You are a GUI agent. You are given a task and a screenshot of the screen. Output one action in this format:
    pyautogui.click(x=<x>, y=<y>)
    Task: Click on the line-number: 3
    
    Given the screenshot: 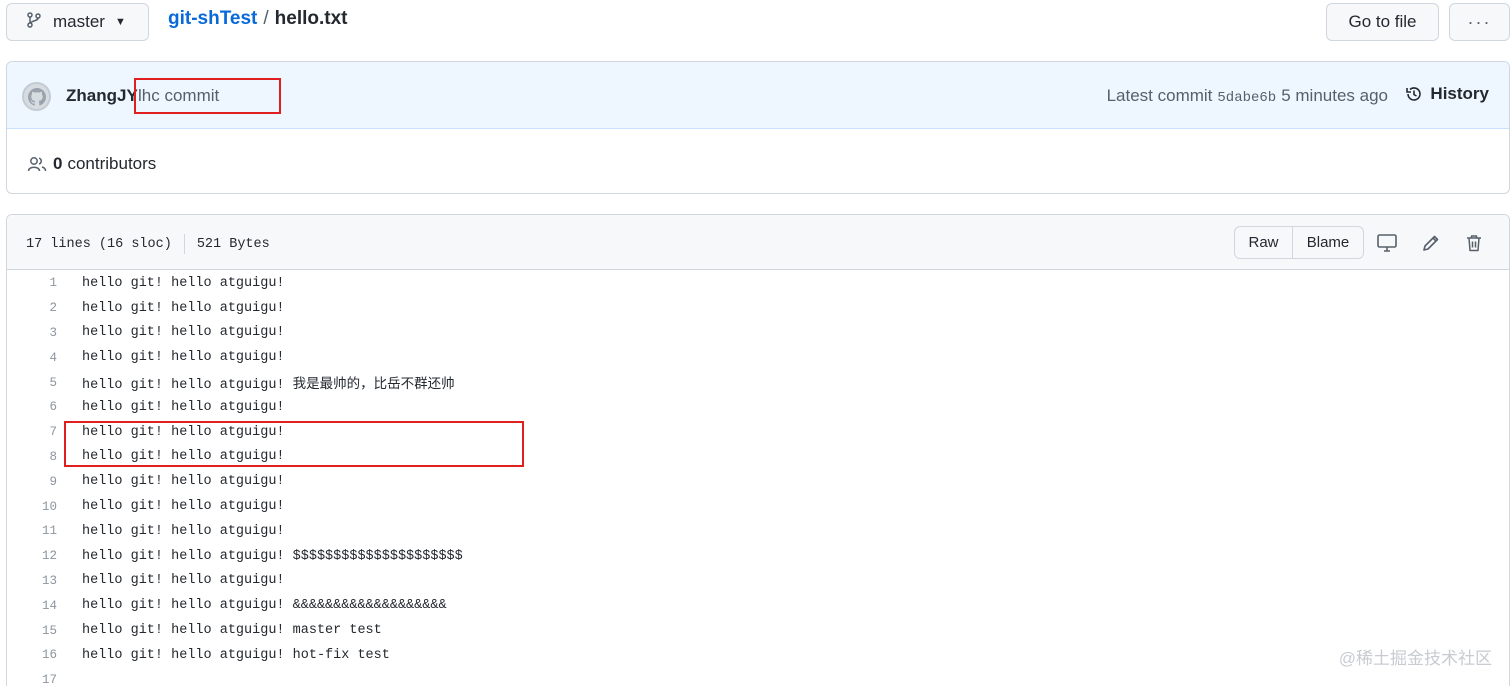 What is the action you would take?
    pyautogui.click(x=32, y=333)
    